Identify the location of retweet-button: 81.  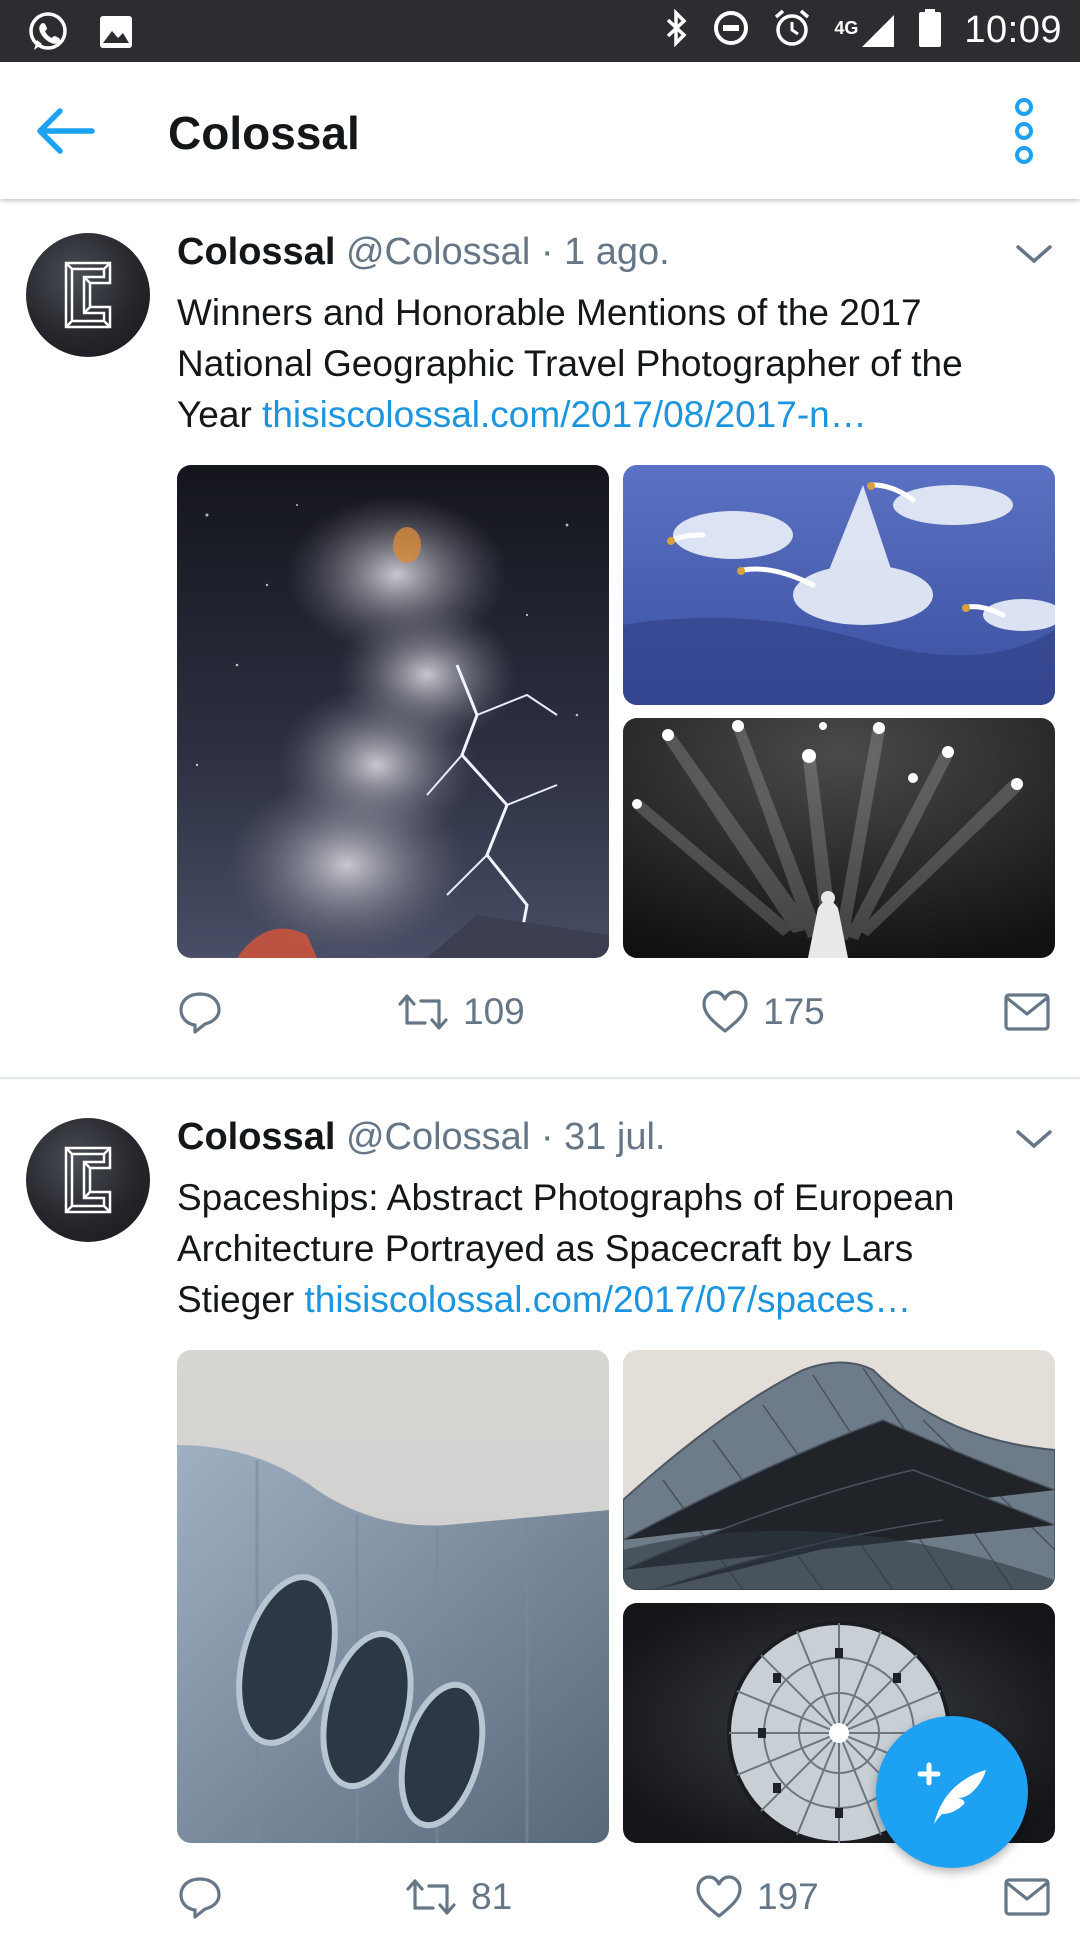
(458, 1897).